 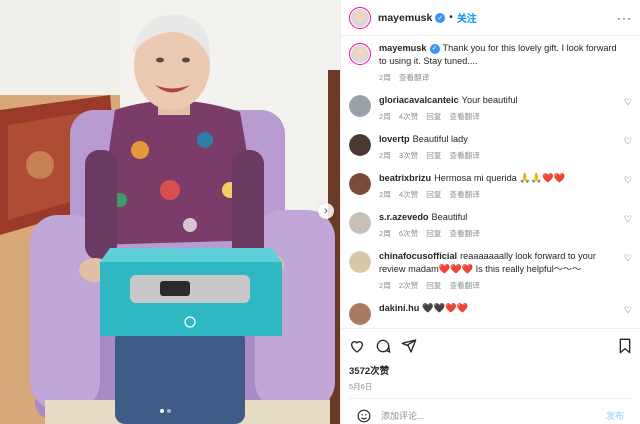 What do you see at coordinates (489, 100) in the screenshot?
I see `comment-text: Your beautiful` at bounding box center [489, 100].